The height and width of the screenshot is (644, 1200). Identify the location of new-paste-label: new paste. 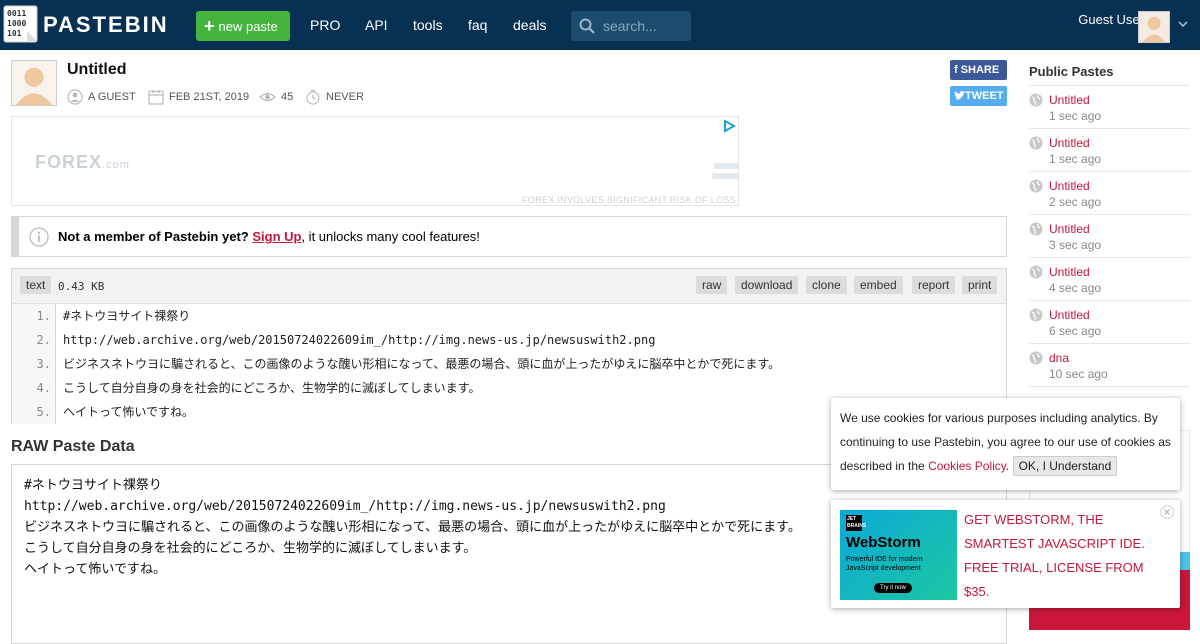
(248, 26).